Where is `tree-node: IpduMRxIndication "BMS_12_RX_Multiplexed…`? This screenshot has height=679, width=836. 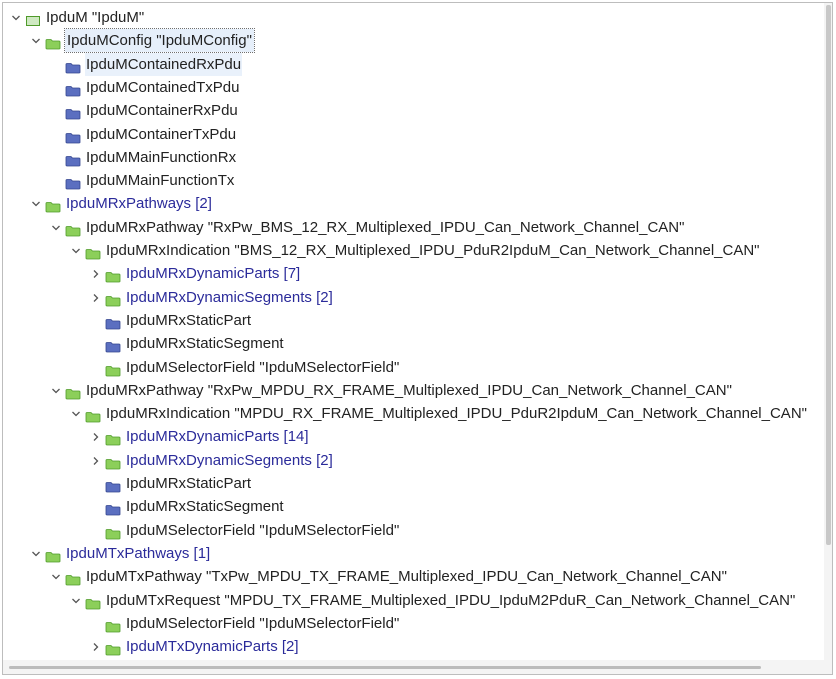 tree-node: IpduMRxIndication "BMS_12_RX_Multiplexed… is located at coordinates (446, 250).